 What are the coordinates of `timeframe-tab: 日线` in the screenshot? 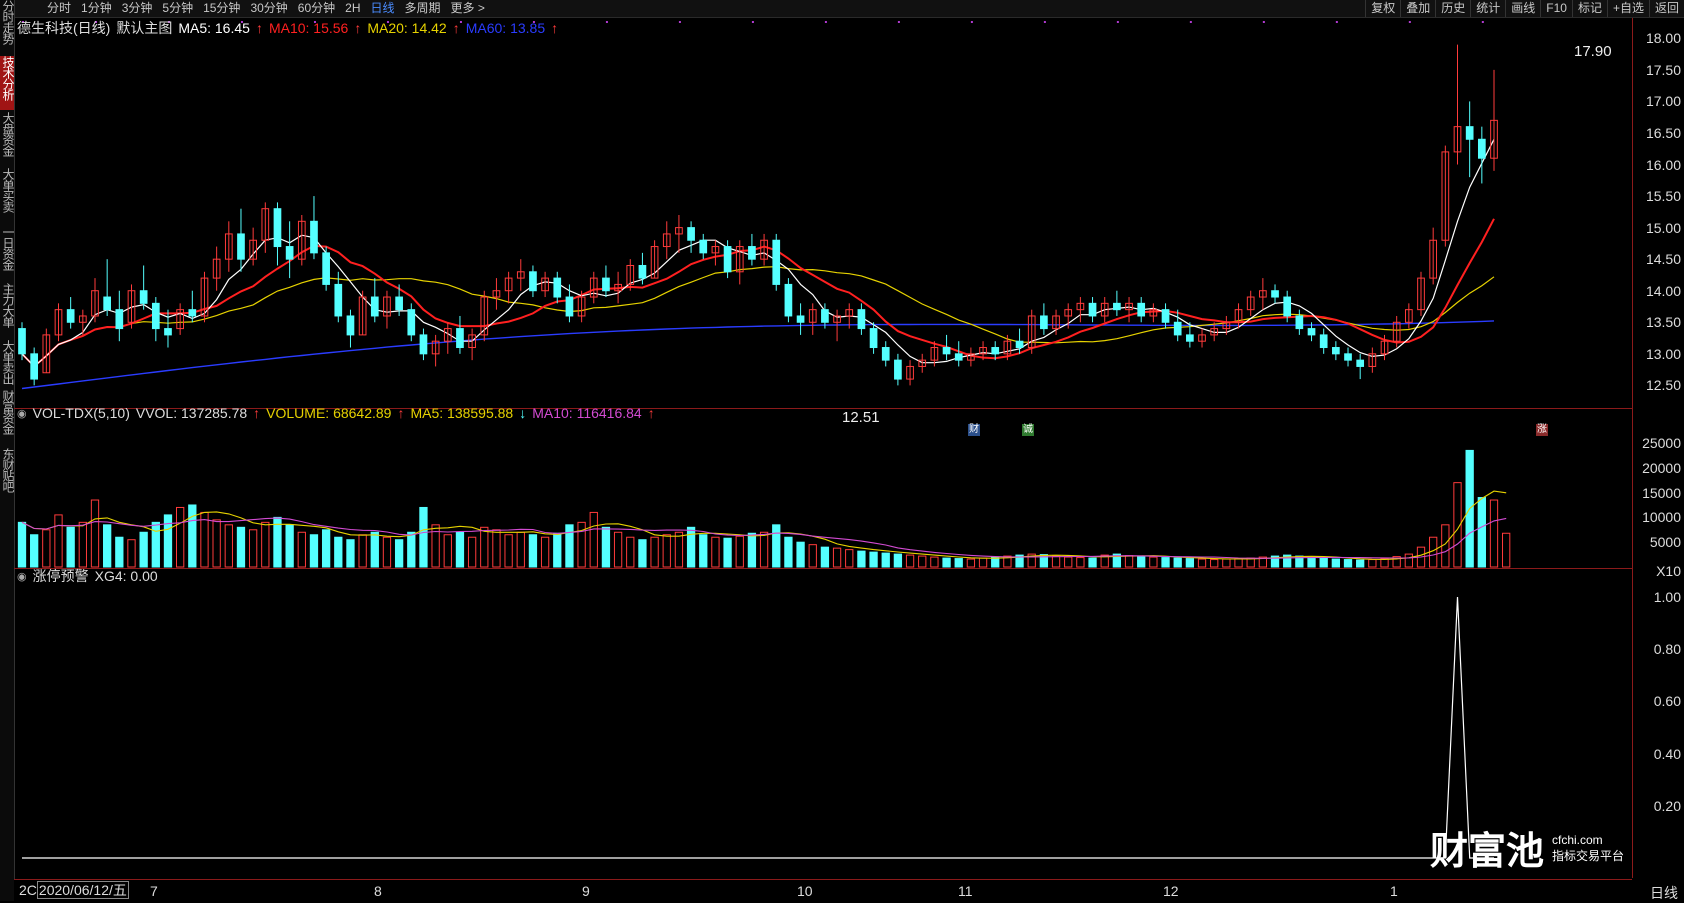 It's located at (383, 8).